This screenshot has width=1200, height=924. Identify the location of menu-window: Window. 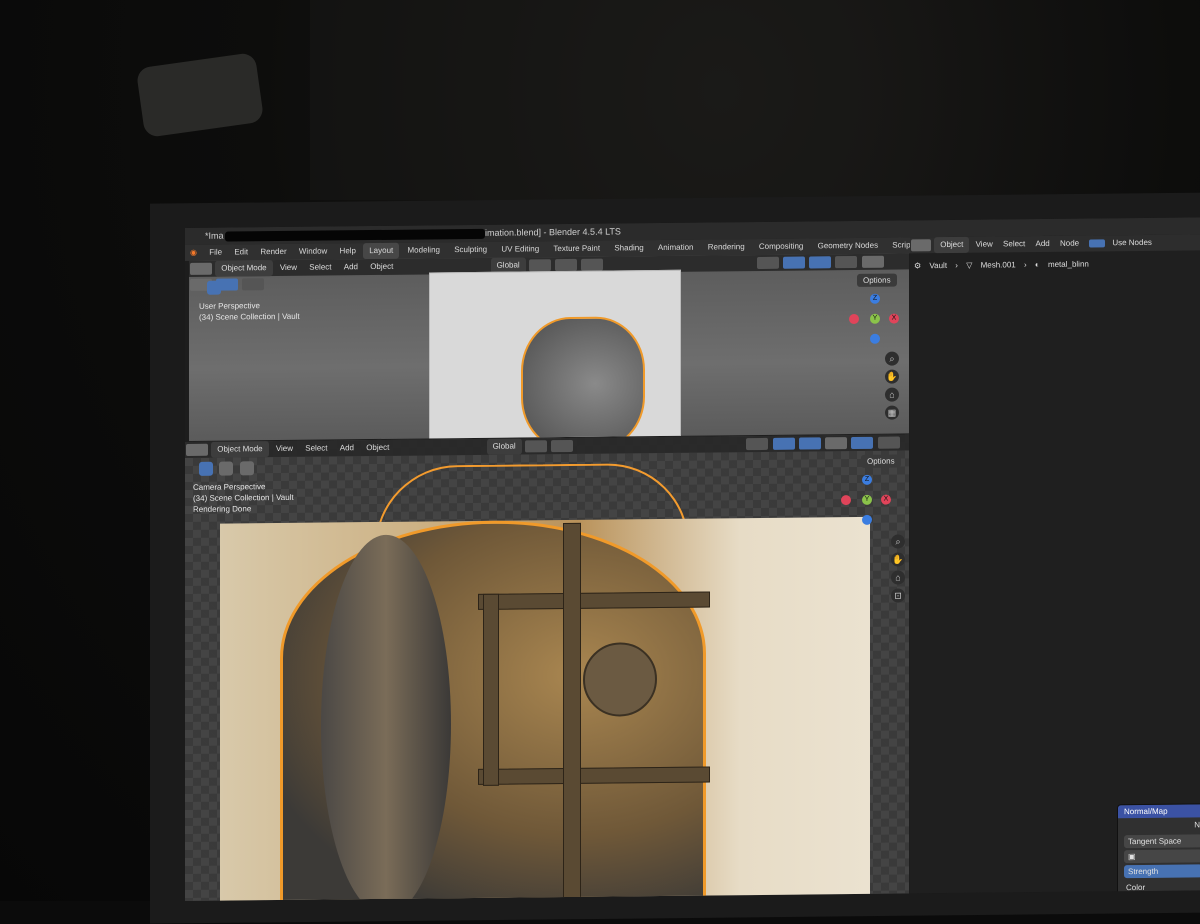
(313, 251).